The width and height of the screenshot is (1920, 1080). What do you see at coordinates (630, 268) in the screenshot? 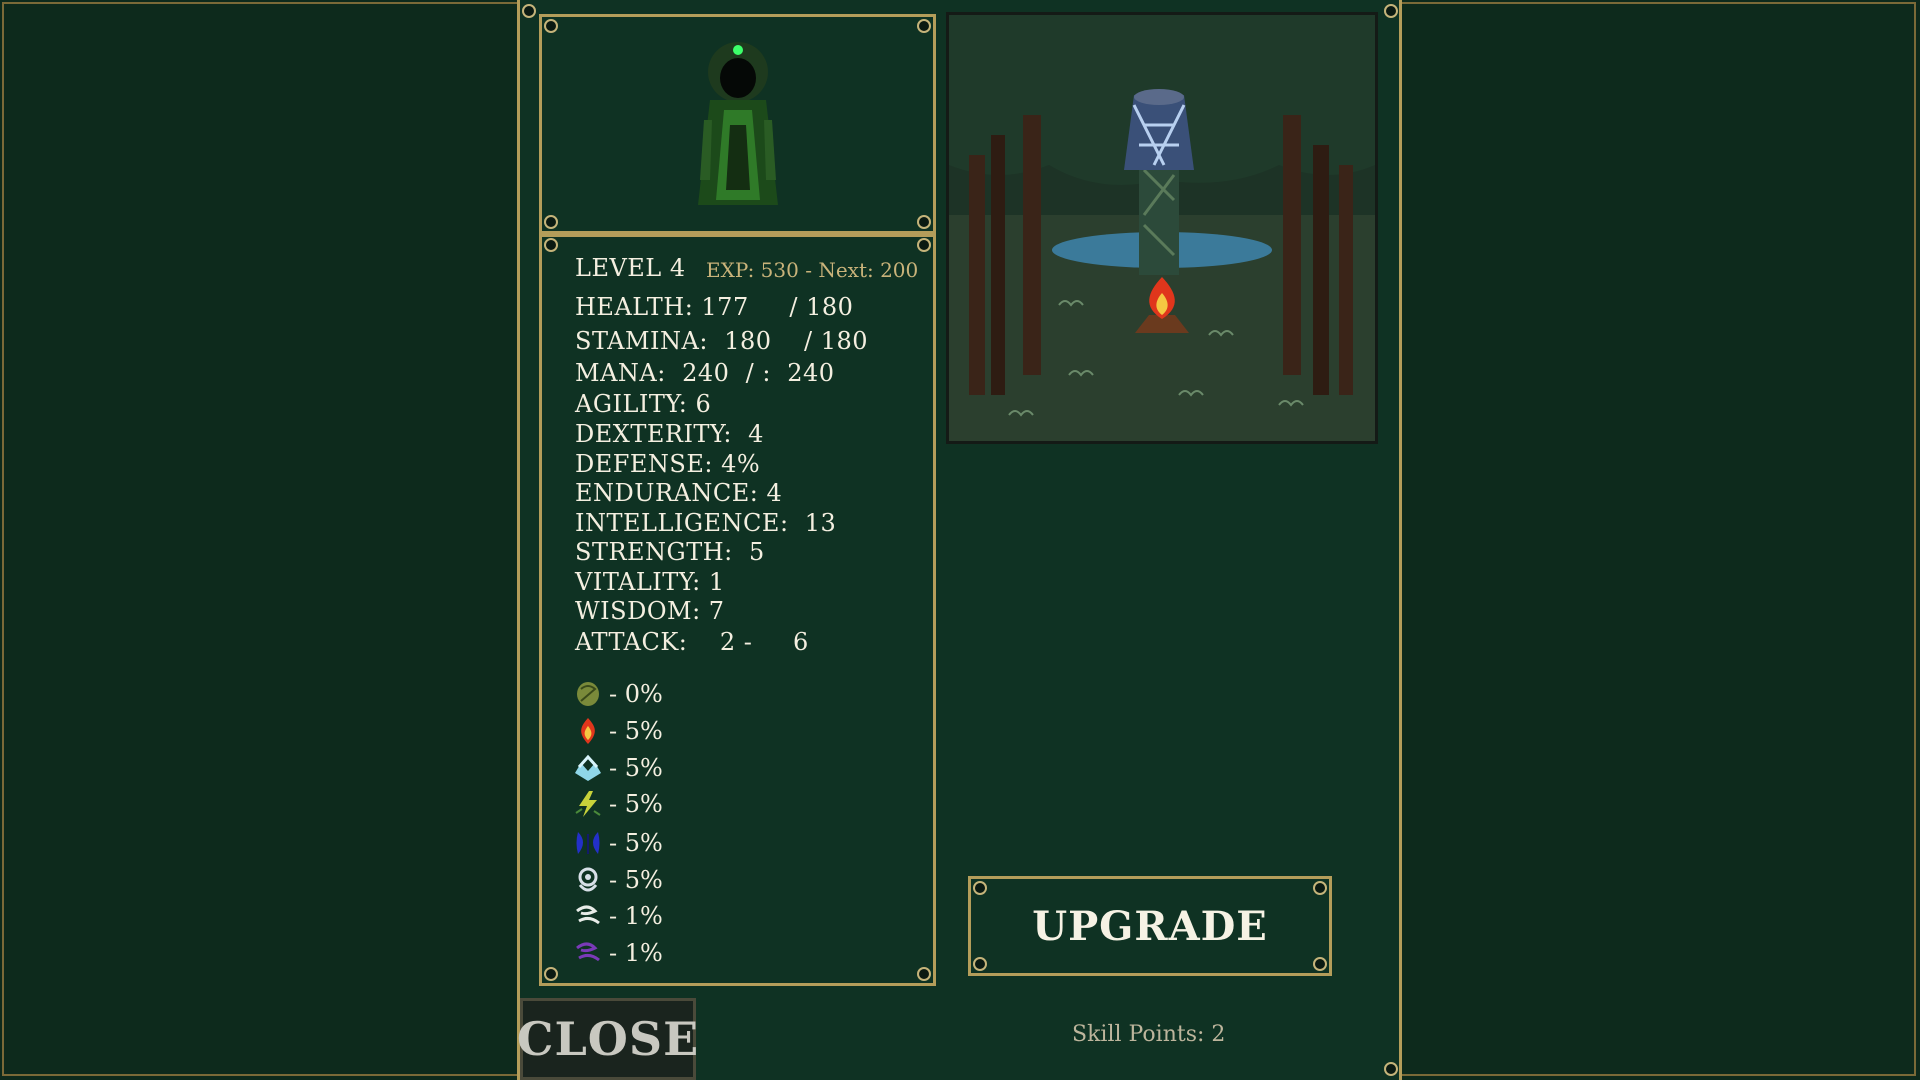
I see `level-label: LEVEL 4` at bounding box center [630, 268].